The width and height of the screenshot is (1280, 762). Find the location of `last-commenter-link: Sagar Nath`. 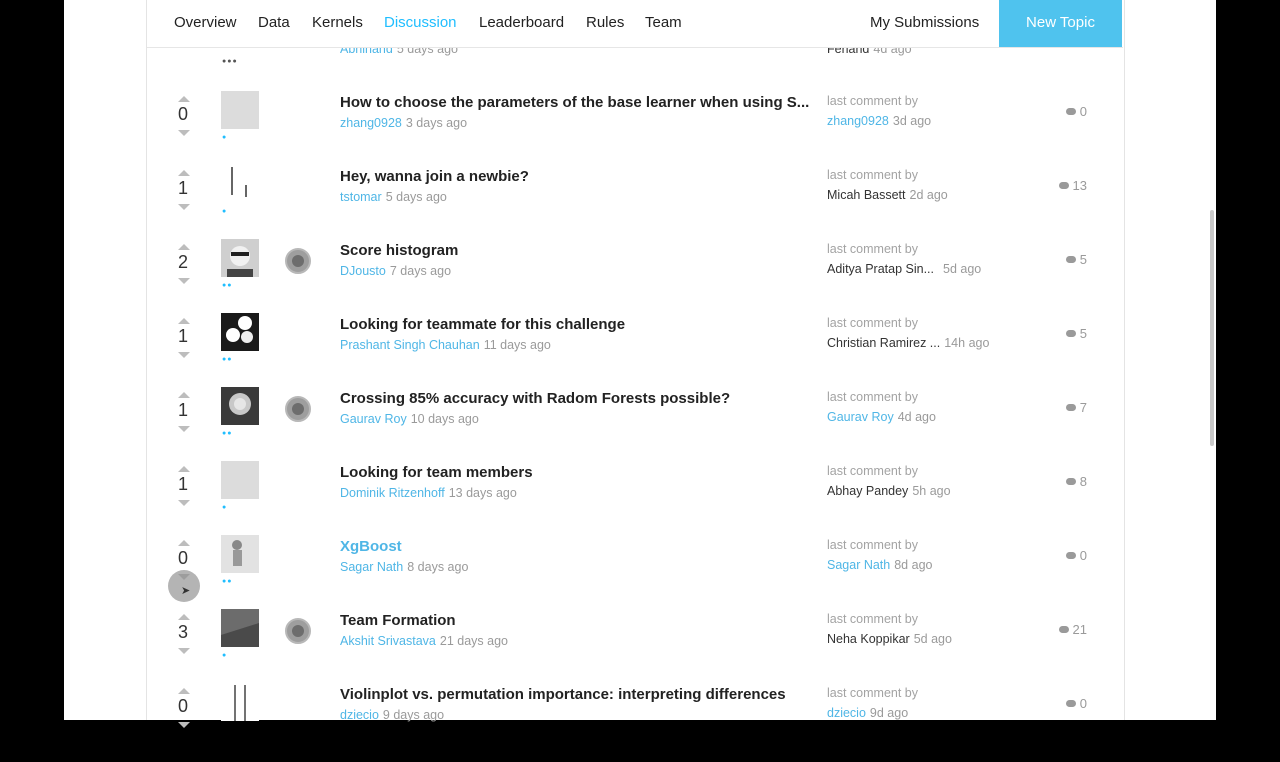

last-commenter-link: Sagar Nath is located at coordinates (858, 565).